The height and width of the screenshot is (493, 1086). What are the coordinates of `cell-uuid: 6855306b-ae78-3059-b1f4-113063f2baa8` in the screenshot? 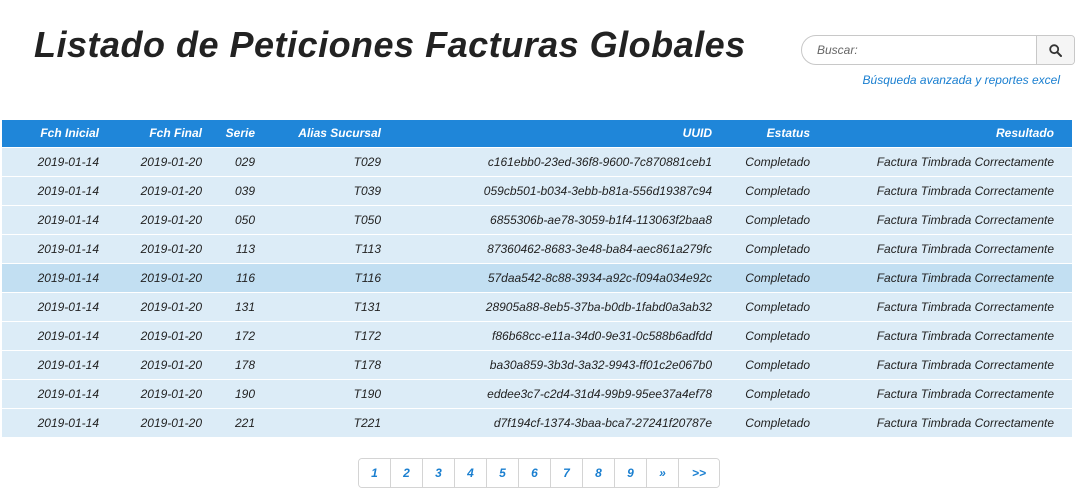 It's located at (548, 219).